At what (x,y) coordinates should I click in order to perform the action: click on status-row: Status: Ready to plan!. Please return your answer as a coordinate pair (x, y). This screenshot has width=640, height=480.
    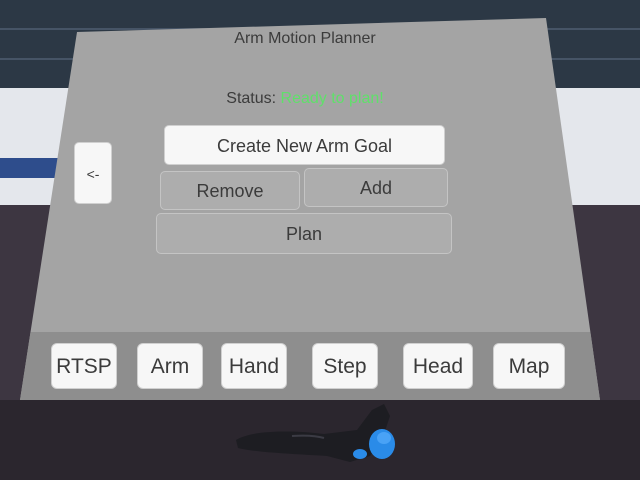
    Looking at the image, I should click on (305, 99).